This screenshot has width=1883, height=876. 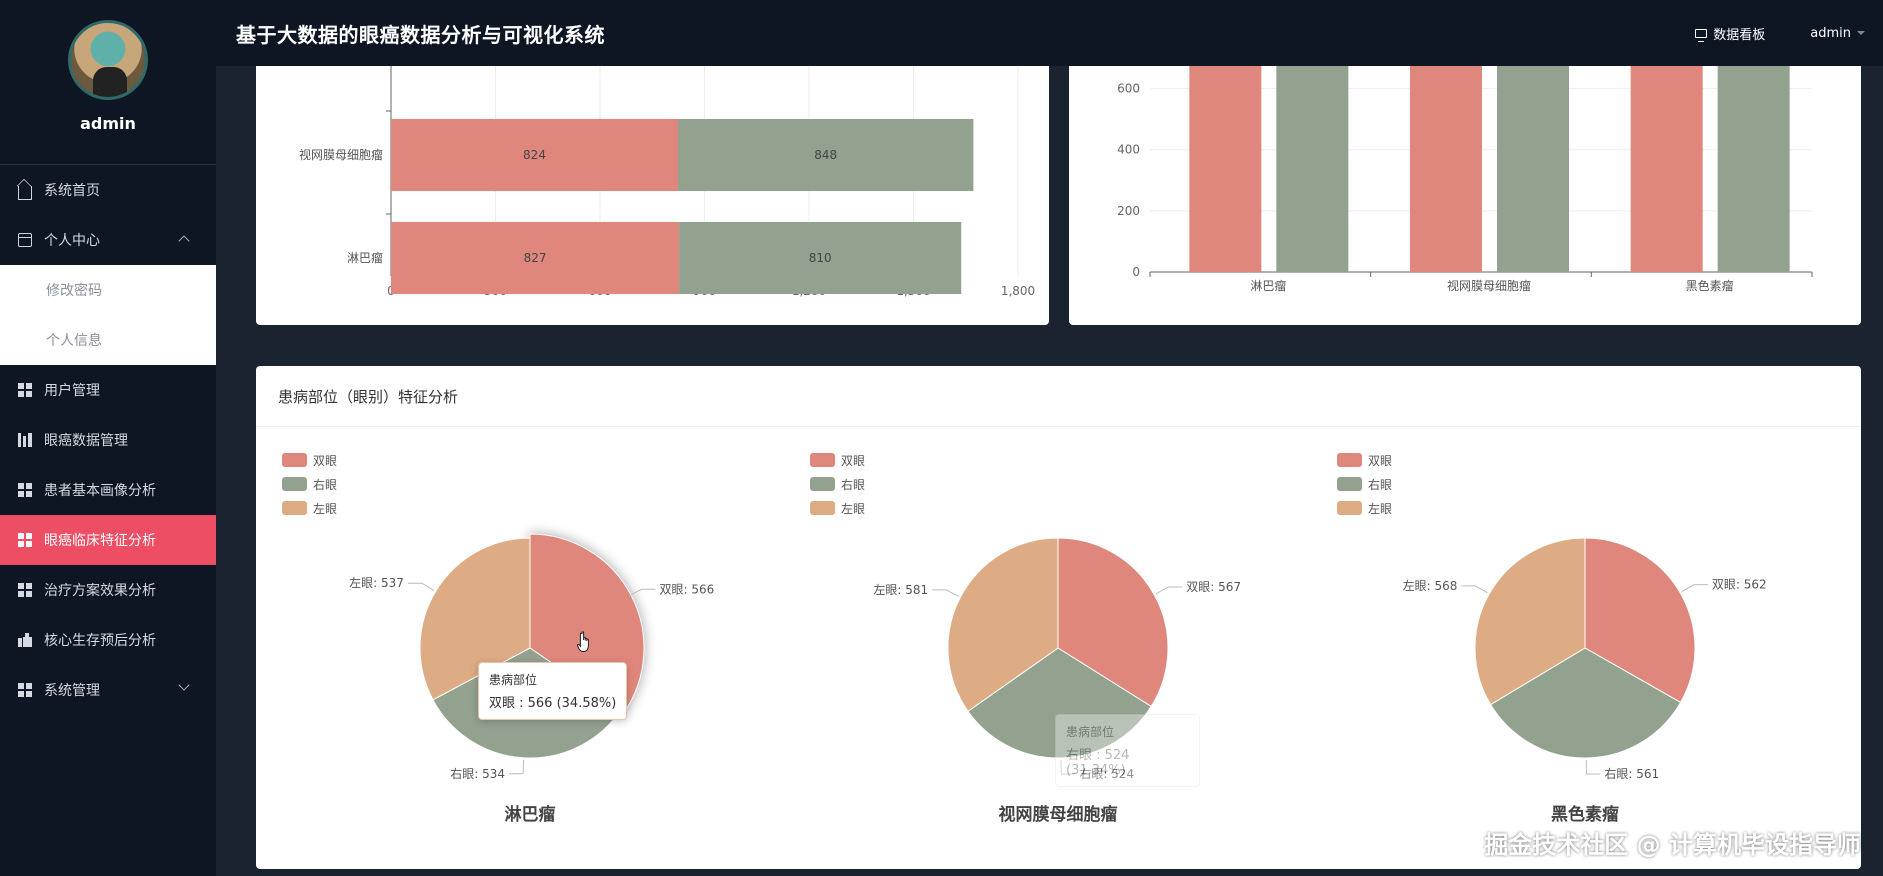 What do you see at coordinates (1672, 845) in the screenshot?
I see `watermark-text: 掘金技术社区 @ 计算机毕设指导师` at bounding box center [1672, 845].